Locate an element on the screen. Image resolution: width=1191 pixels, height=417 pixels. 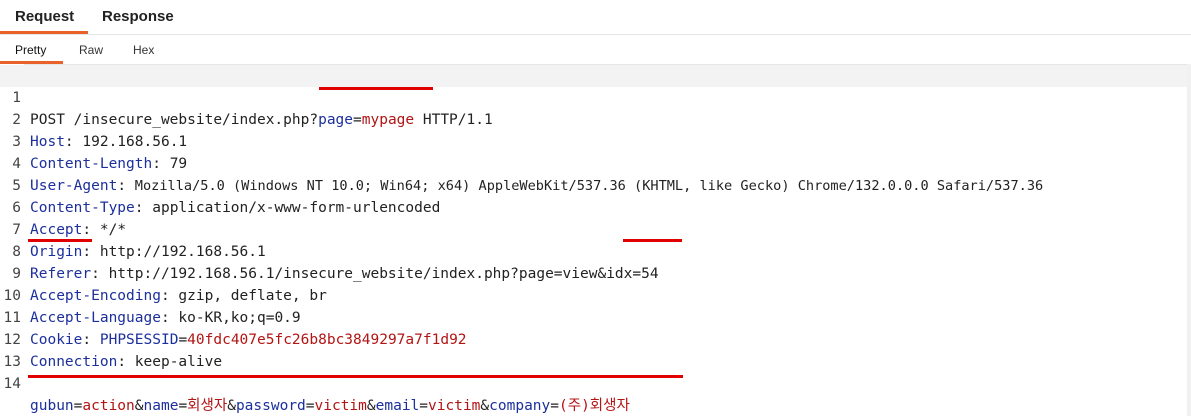
body-param-name: name is located at coordinates (161, 406).